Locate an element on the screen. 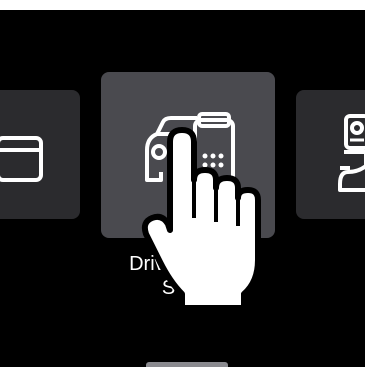 Image resolution: width=365 pixels, height=367 pixels. person-badge-icon is located at coordinates (351, 153).